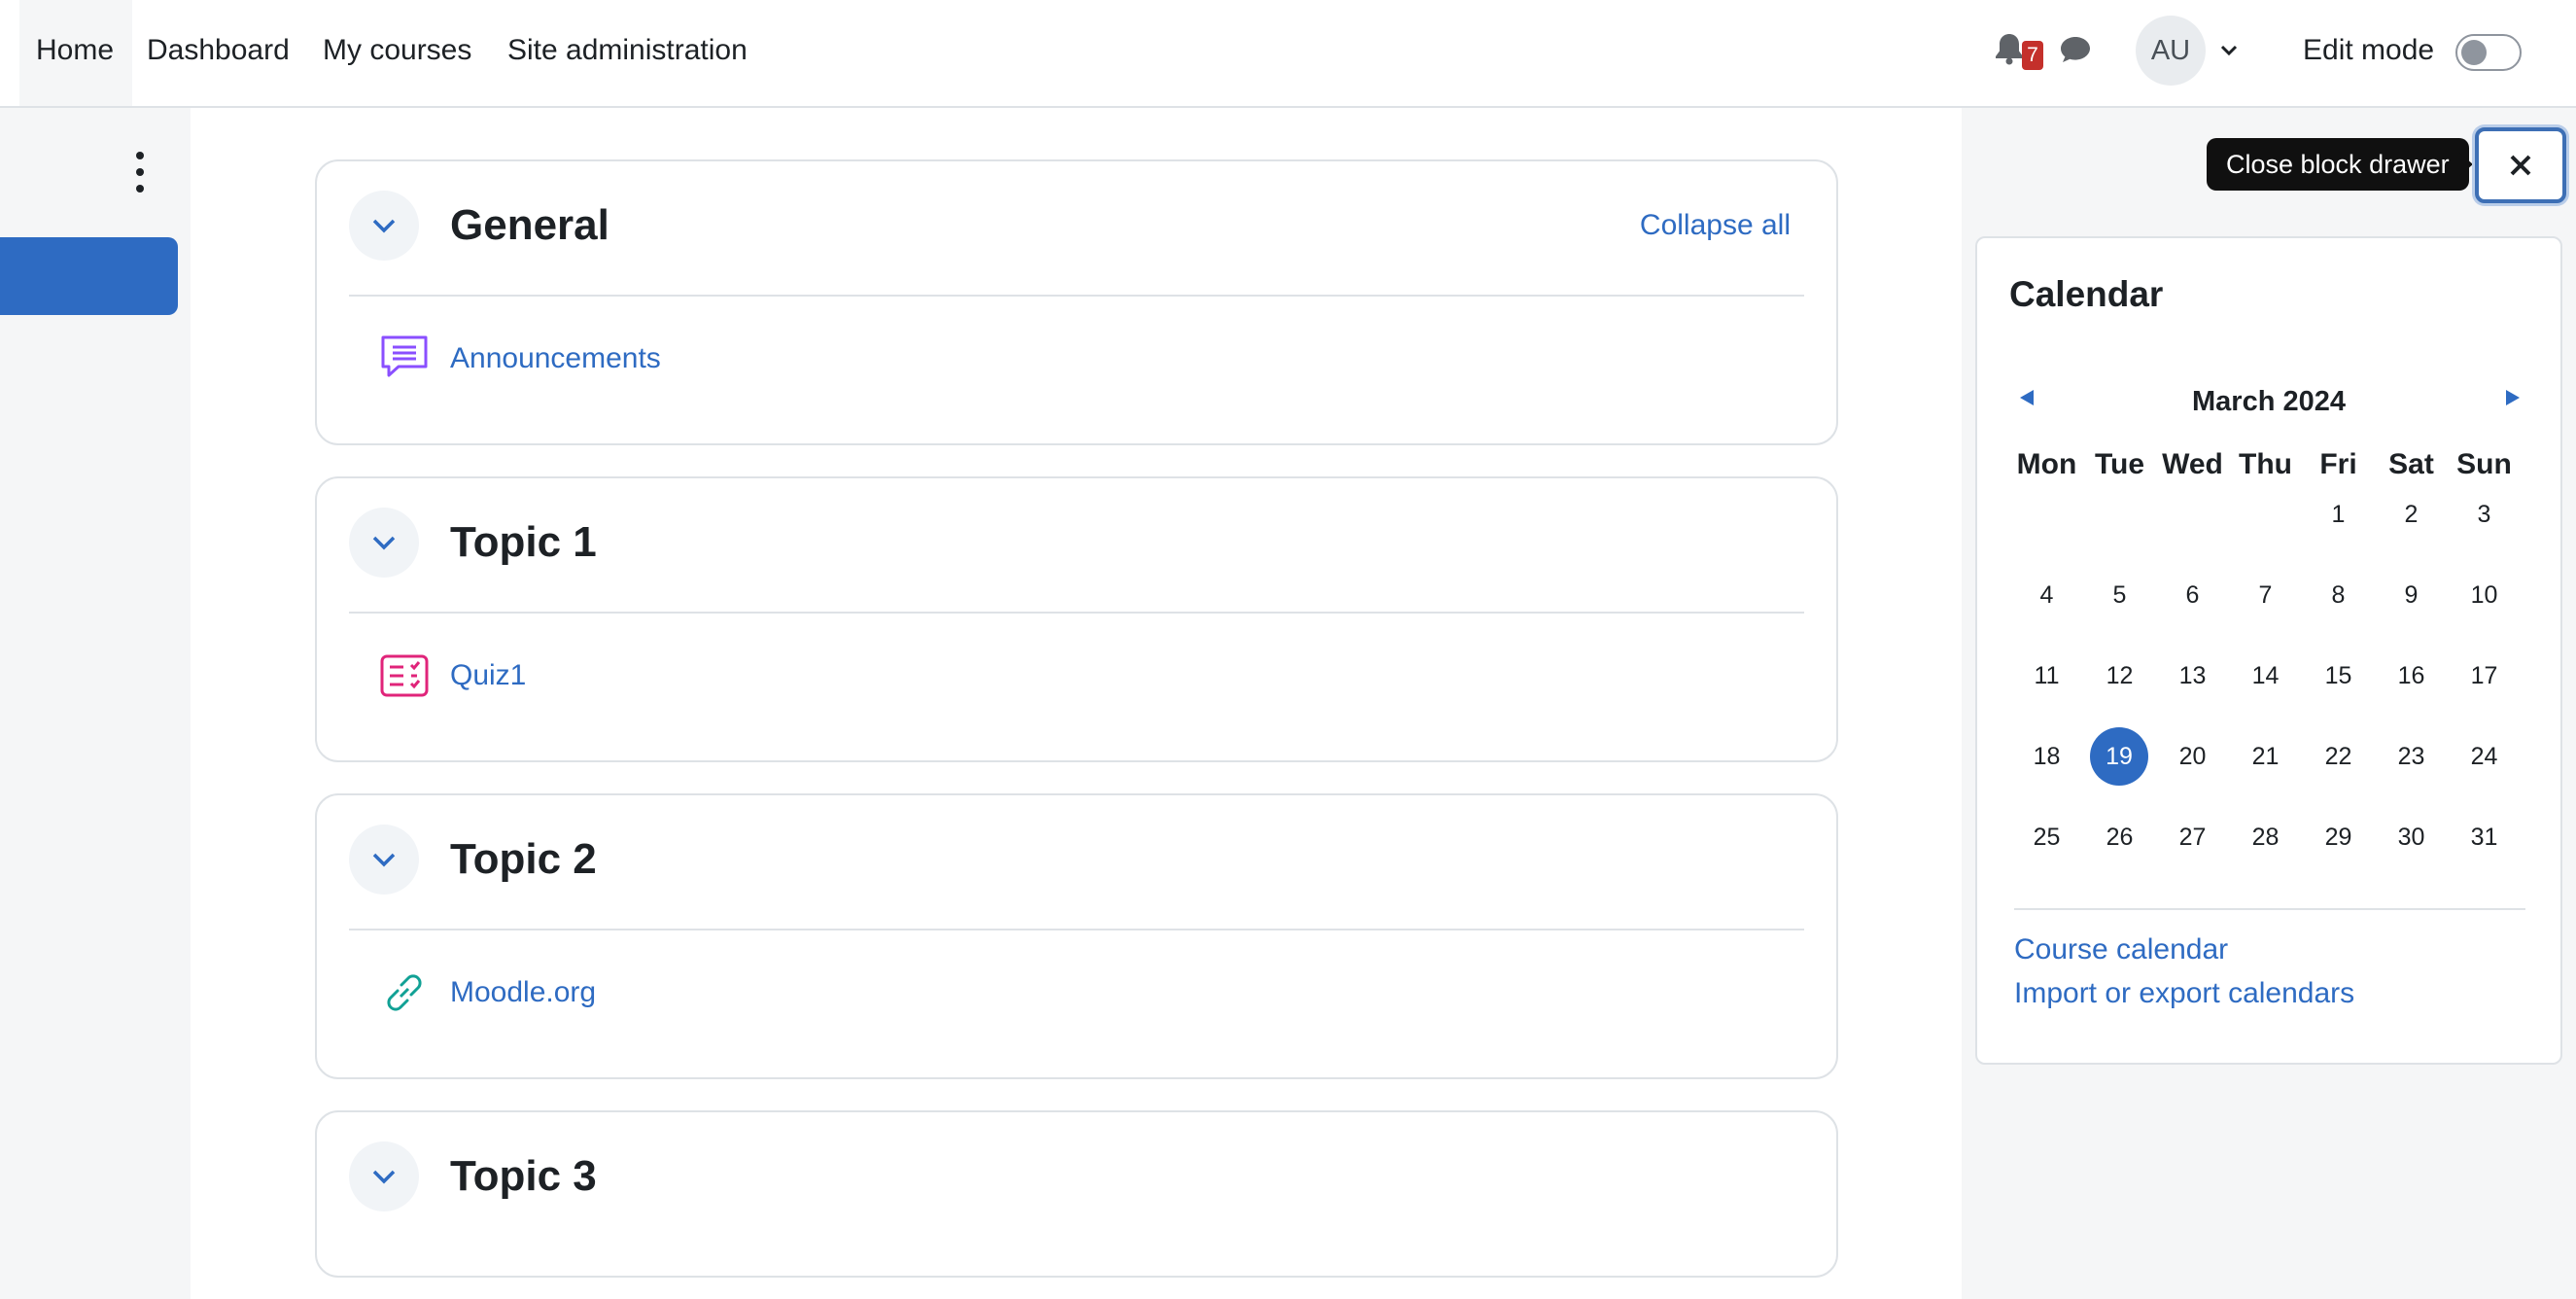 This screenshot has width=2576, height=1299. Describe the element at coordinates (2338, 464) in the screenshot. I see `weekday-header: Fri` at that location.